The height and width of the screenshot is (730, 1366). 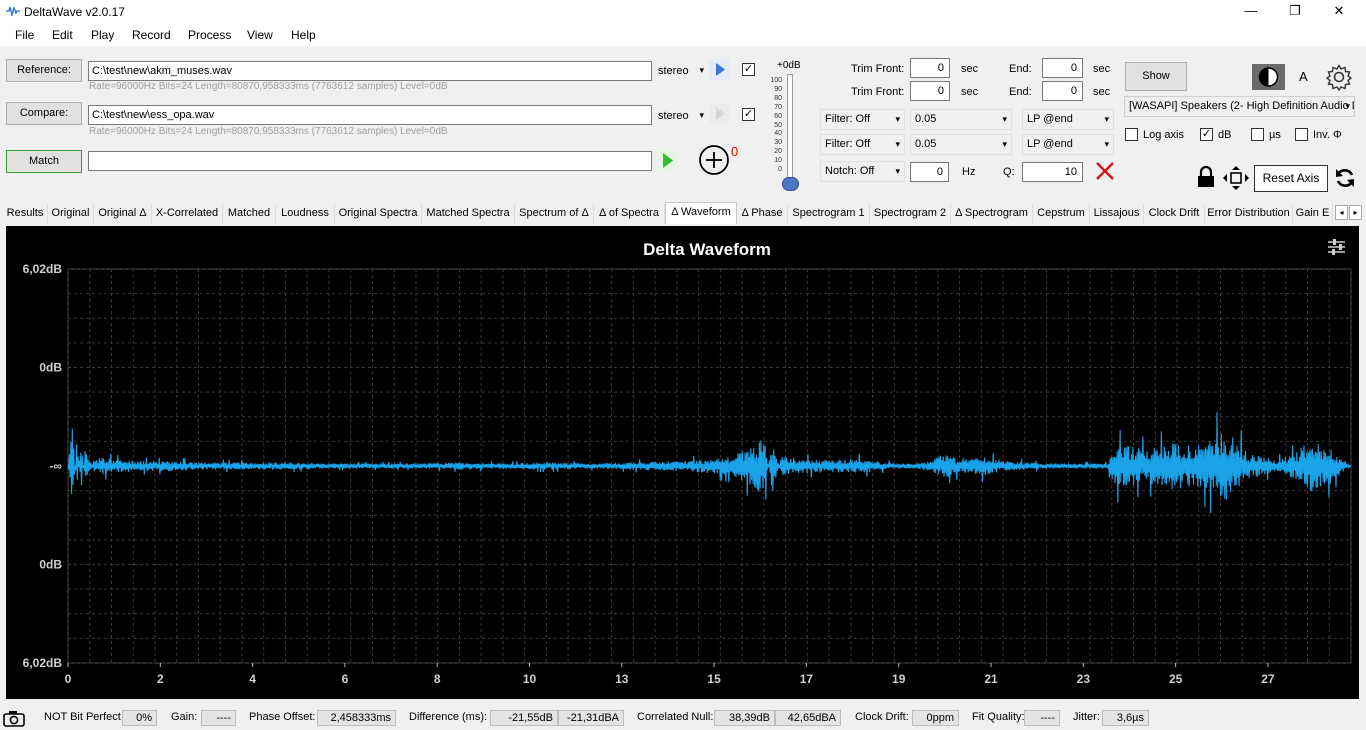 What do you see at coordinates (249, 214) in the screenshot?
I see `tab-matched: Matched` at bounding box center [249, 214].